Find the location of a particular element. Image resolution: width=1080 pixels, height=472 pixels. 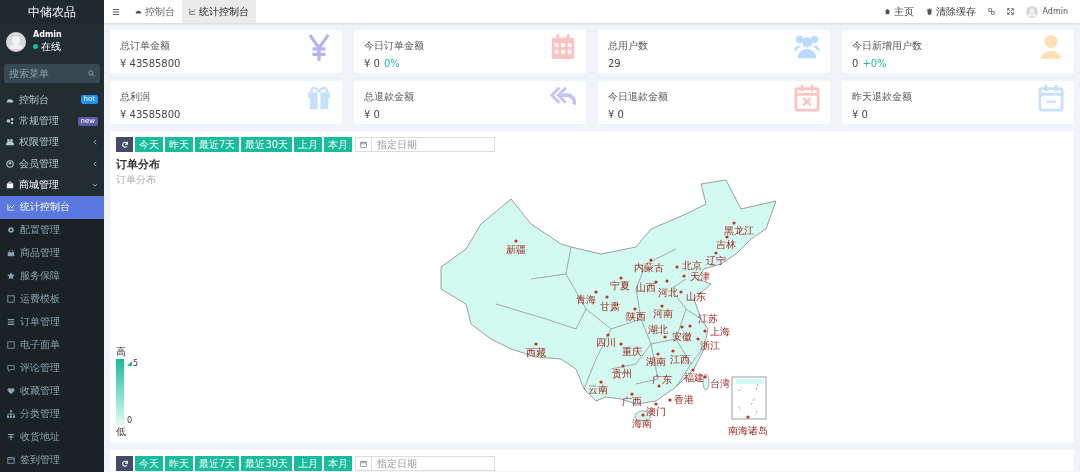

calendar-x-icon is located at coordinates (807, 98).